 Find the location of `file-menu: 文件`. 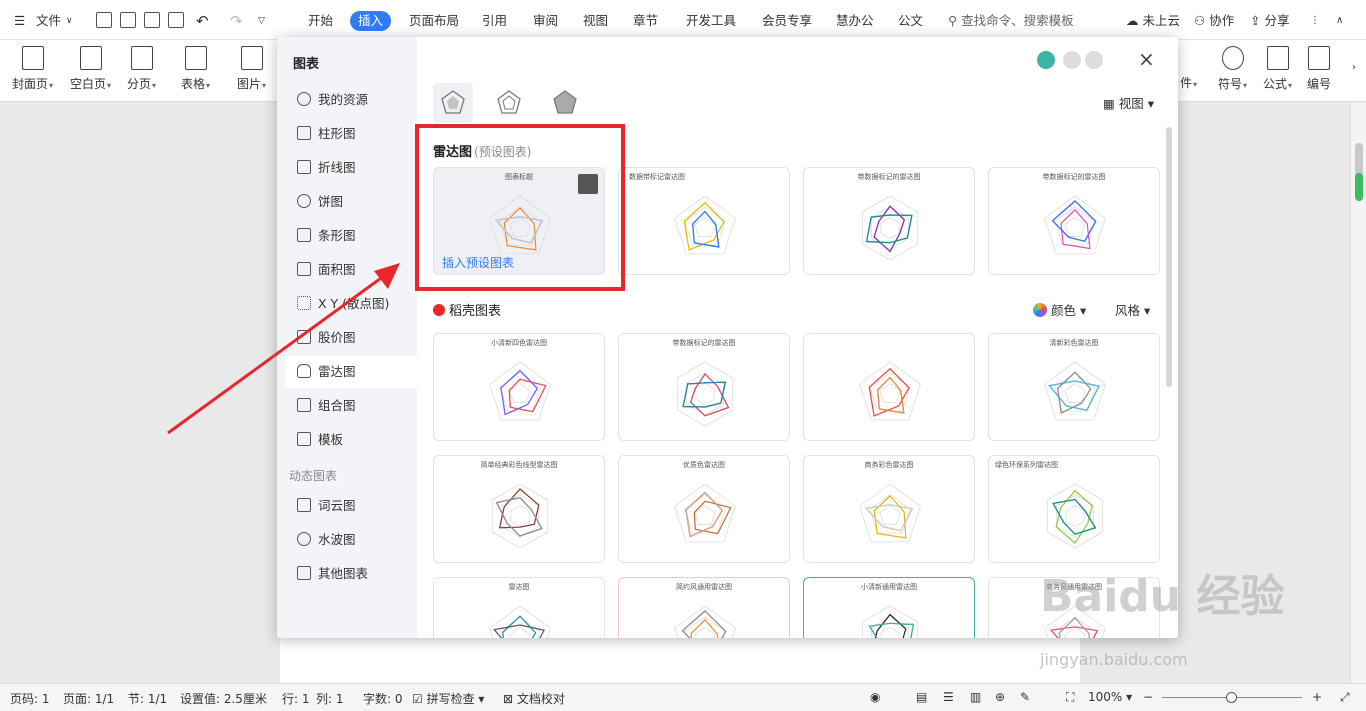

file-menu: 文件 is located at coordinates (48, 21).